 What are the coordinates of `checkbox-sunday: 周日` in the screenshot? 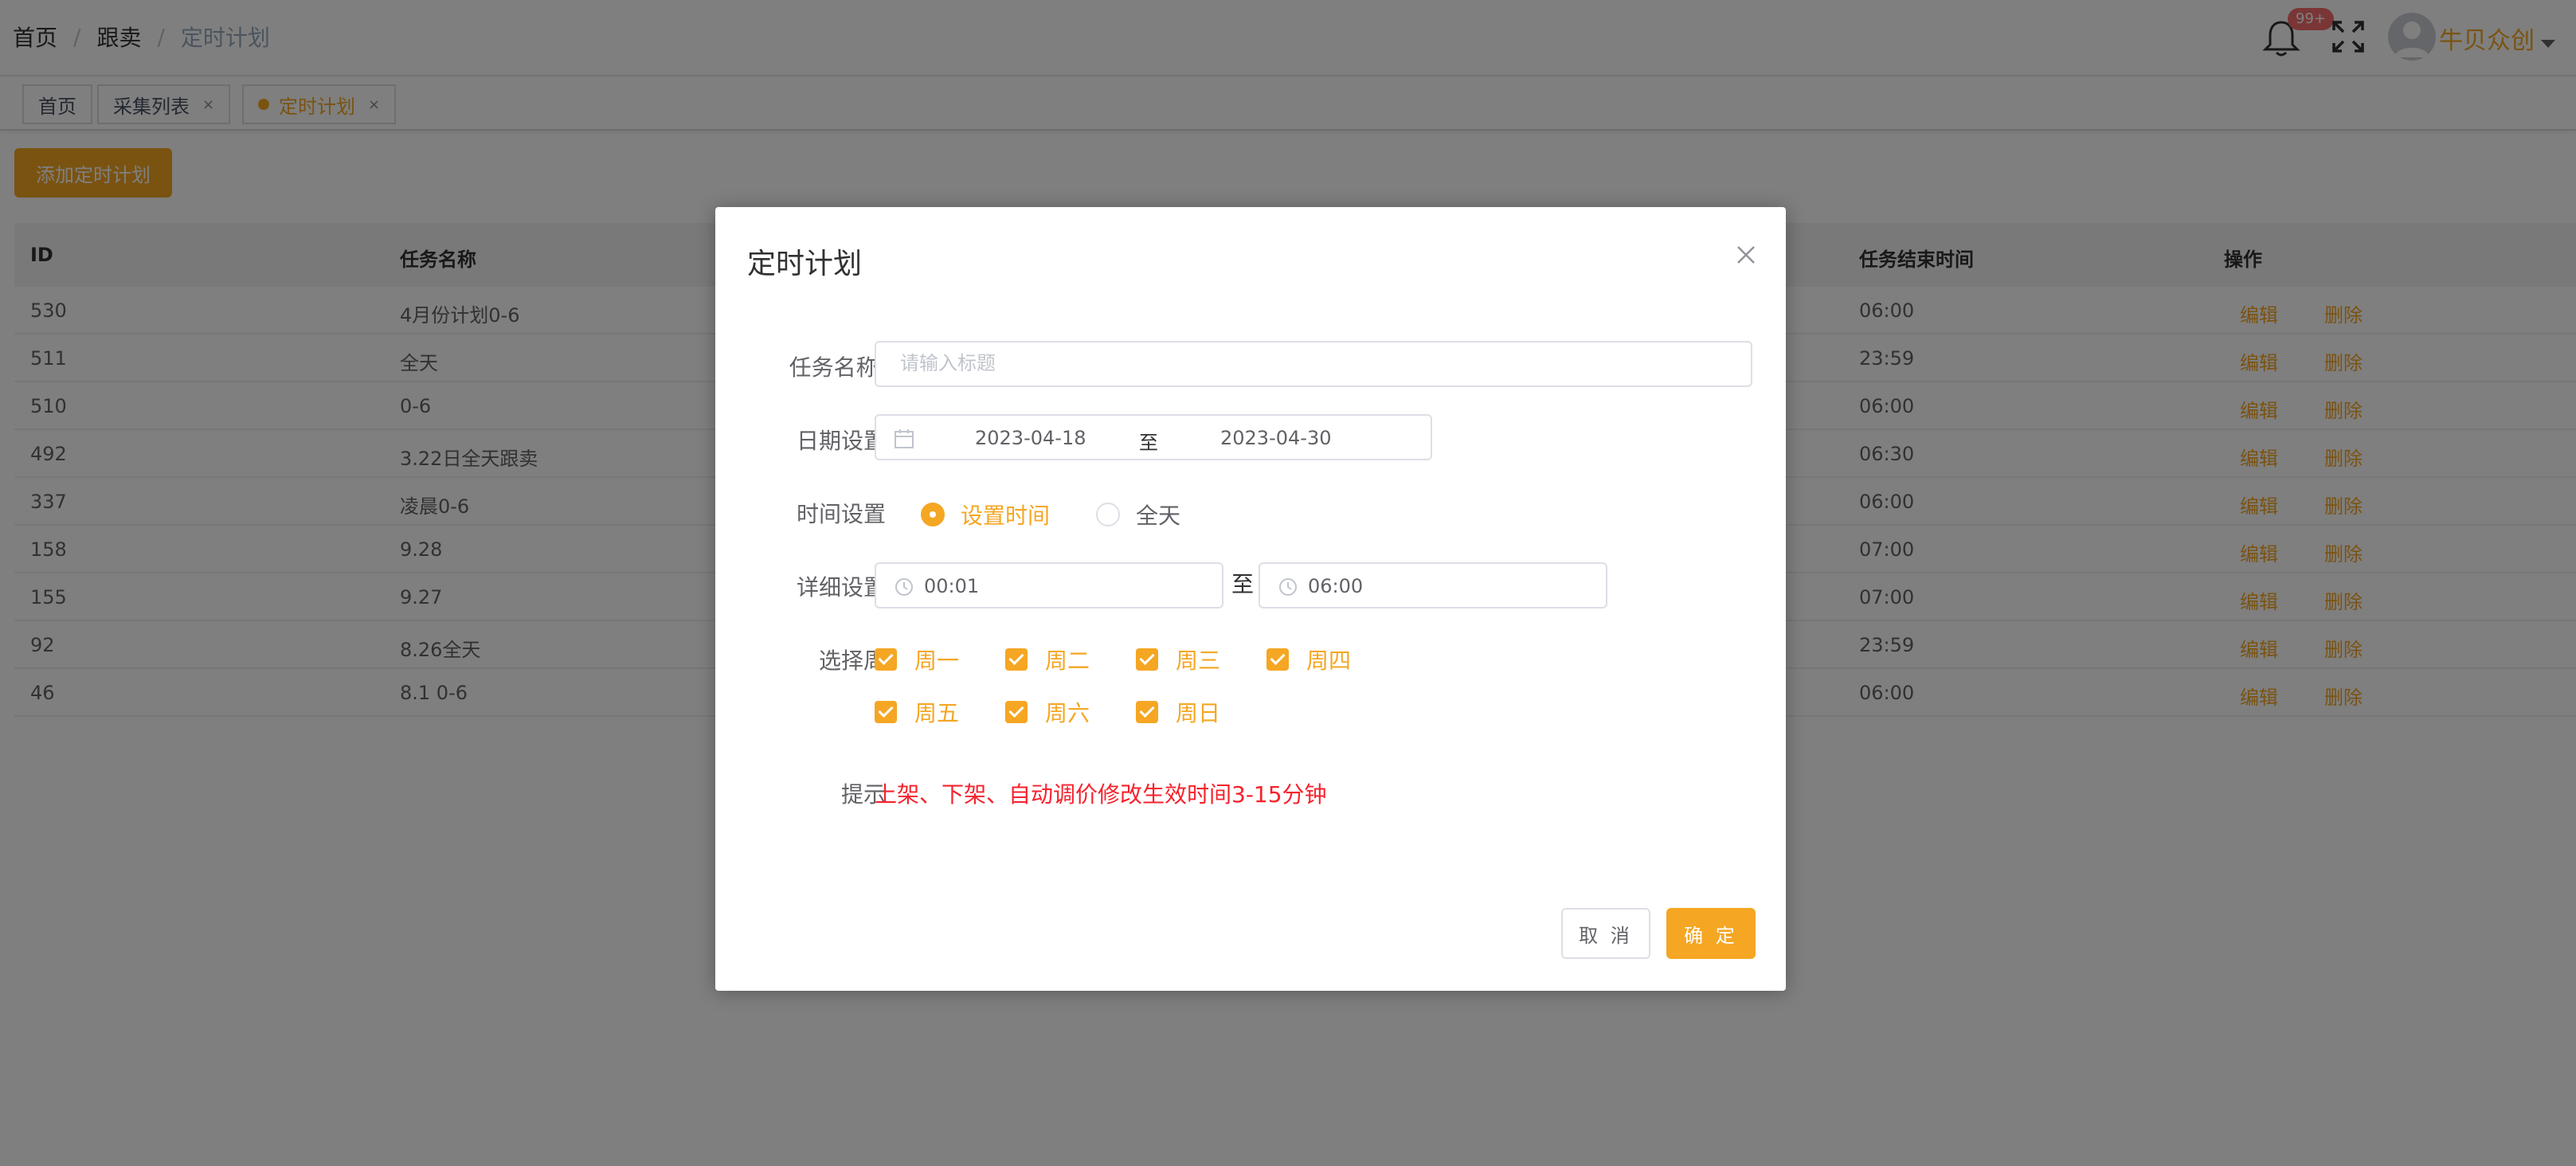 It's located at (1178, 712).